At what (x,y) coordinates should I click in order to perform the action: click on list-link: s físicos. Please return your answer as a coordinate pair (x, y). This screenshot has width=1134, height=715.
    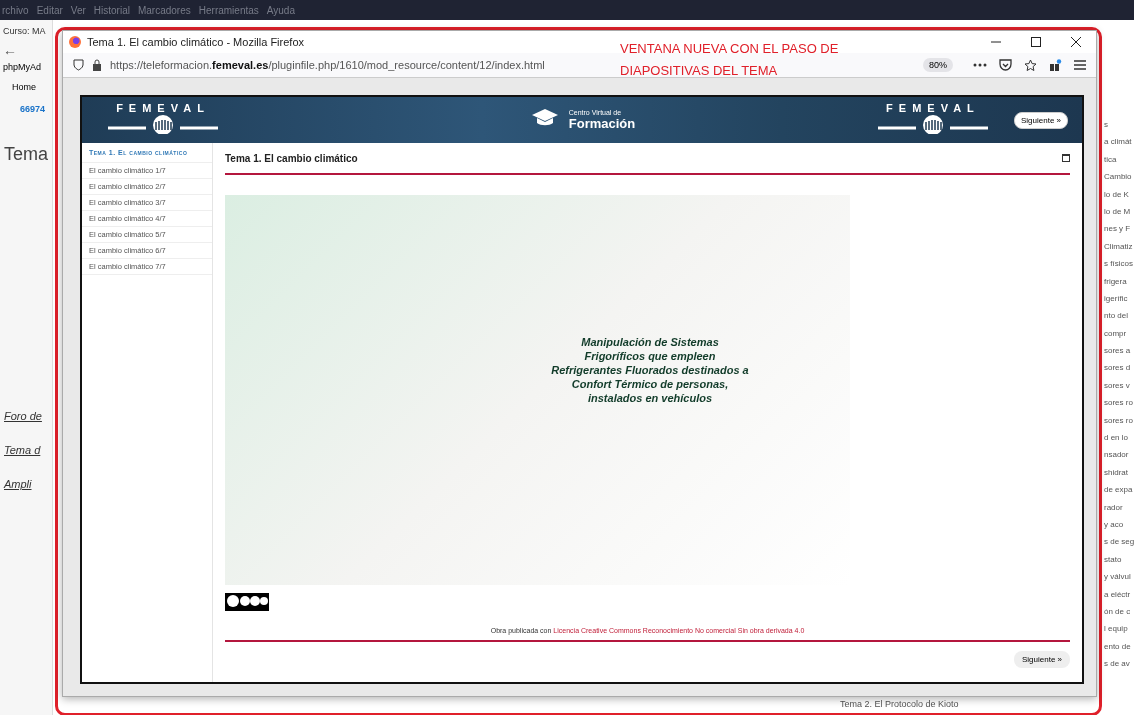
    Looking at the image, I should click on (1118, 268).